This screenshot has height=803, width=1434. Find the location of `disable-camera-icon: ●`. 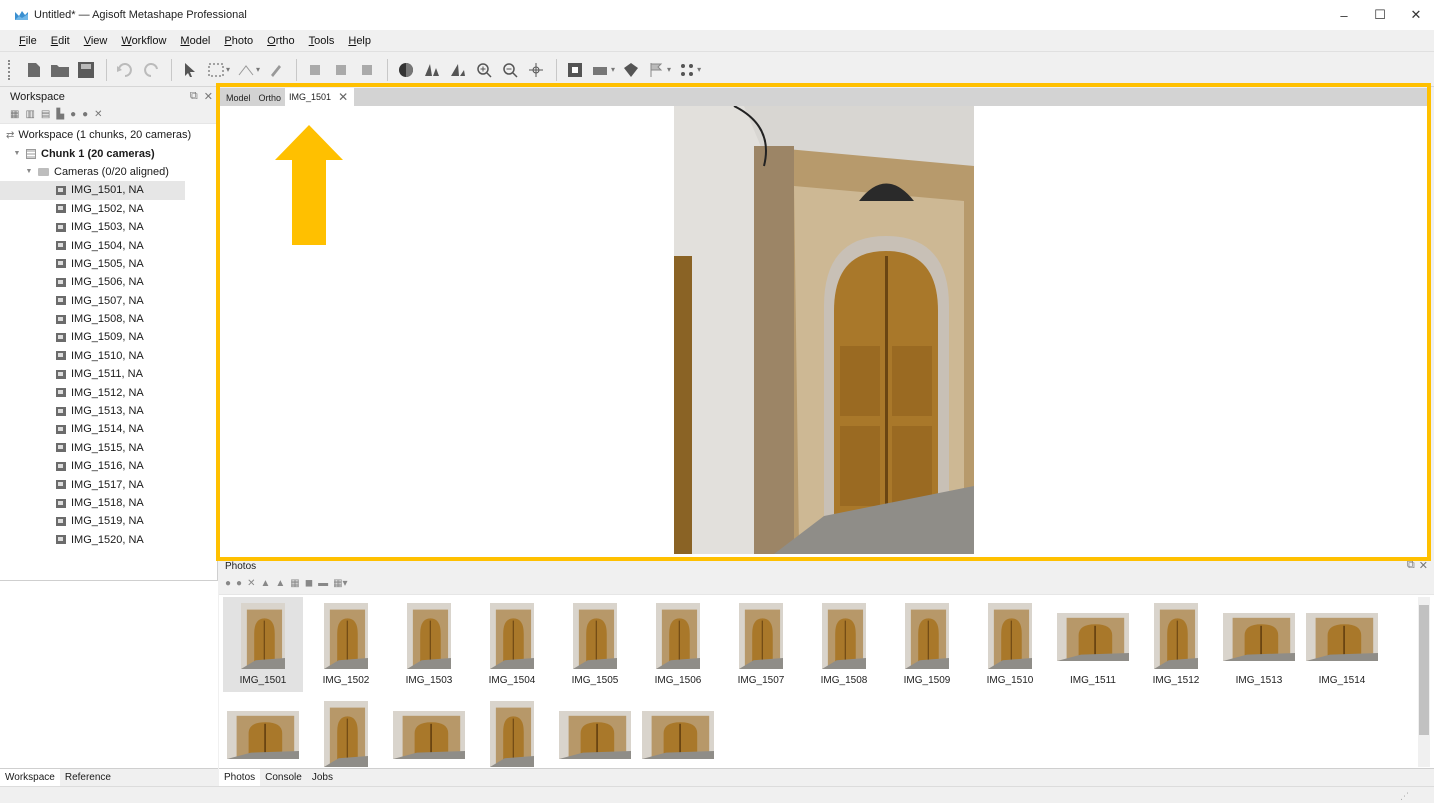

disable-camera-icon: ● is located at coordinates (239, 583).